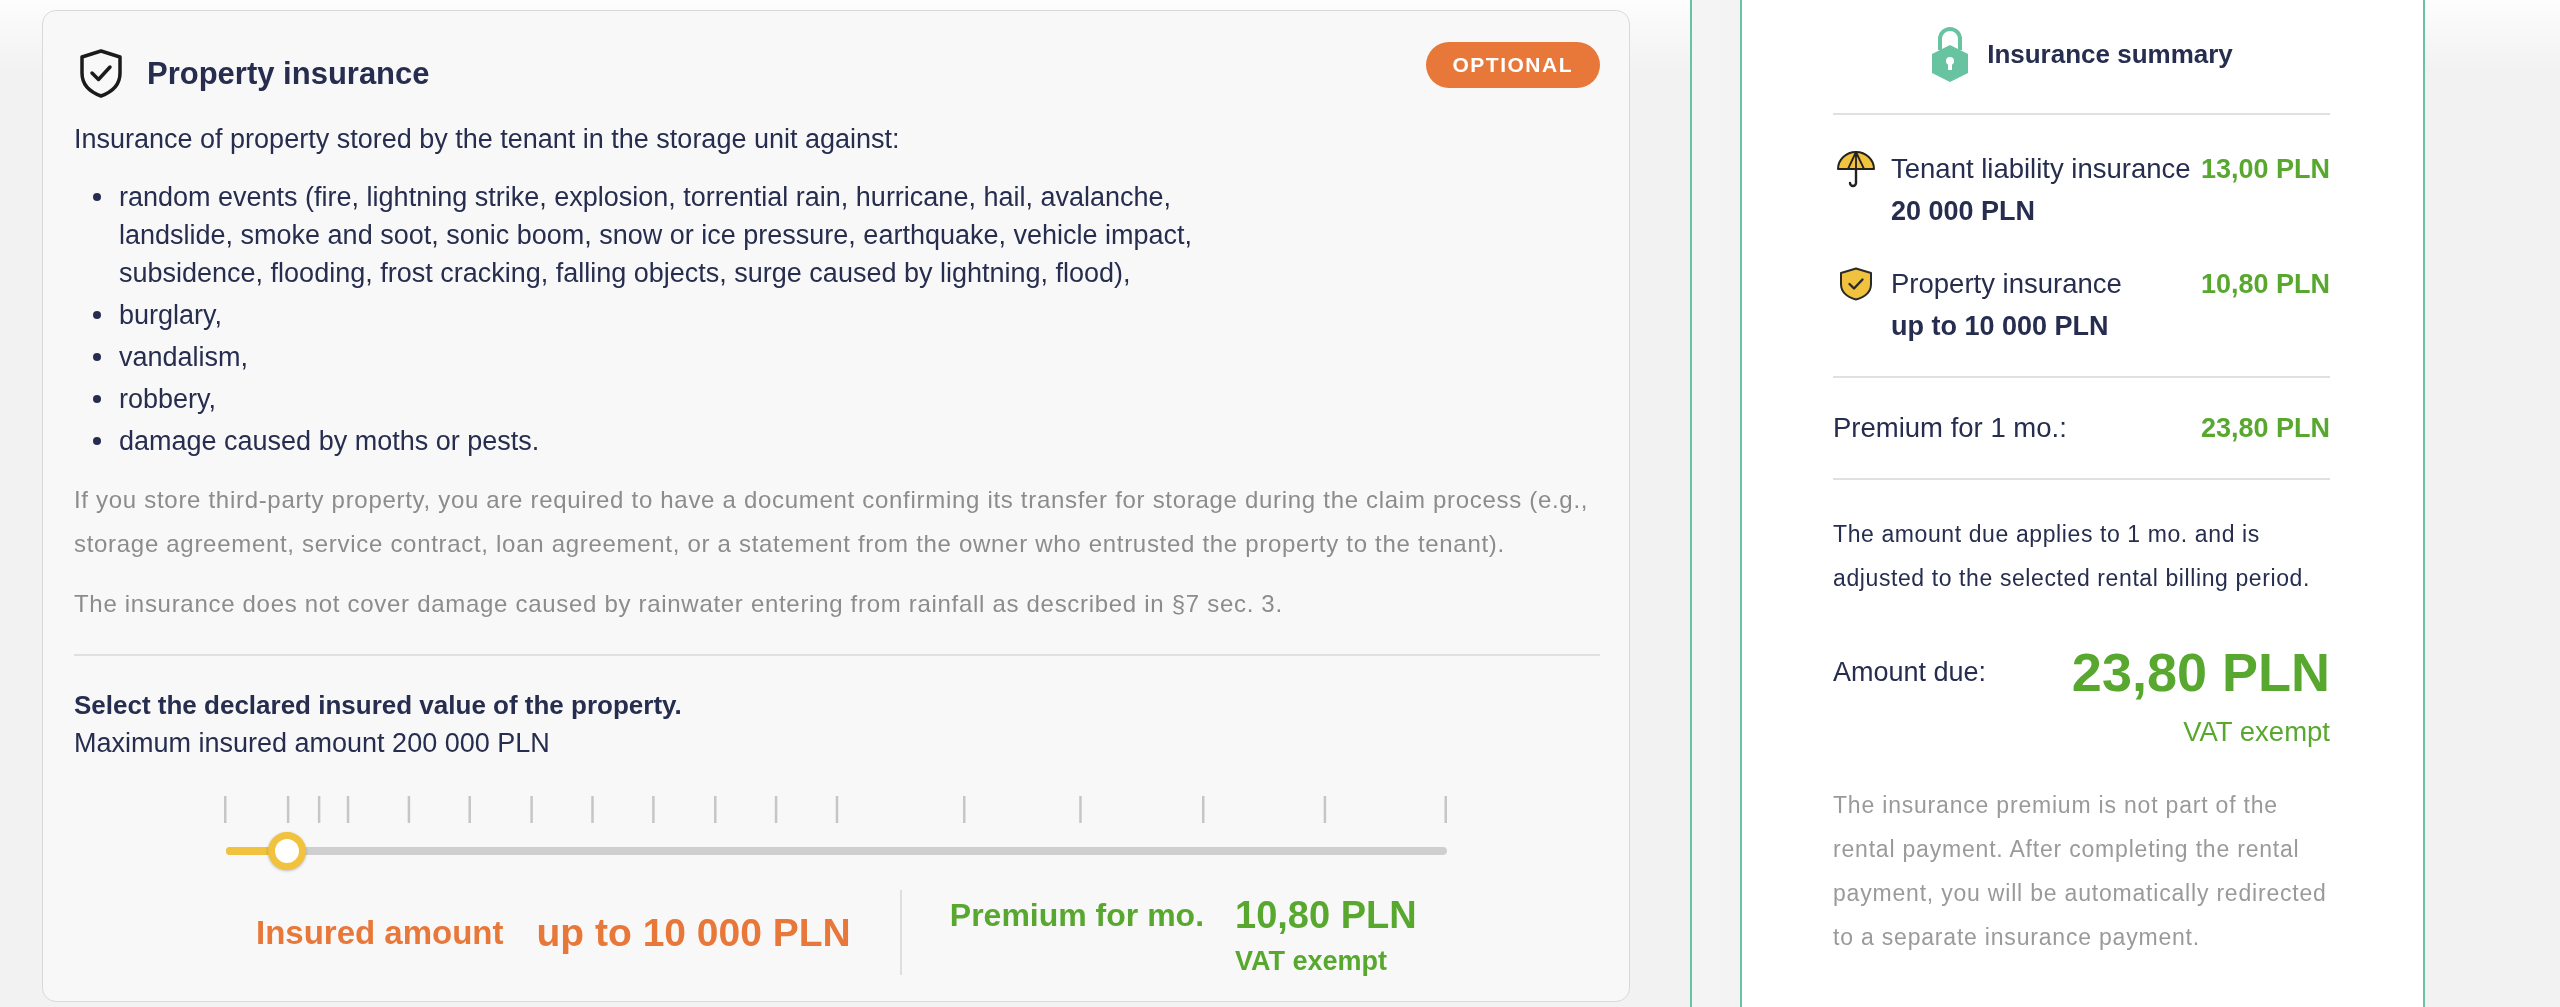 The height and width of the screenshot is (1007, 2560). What do you see at coordinates (1950, 428) in the screenshot?
I see `premium-label: Premium for 1 mo.:` at bounding box center [1950, 428].